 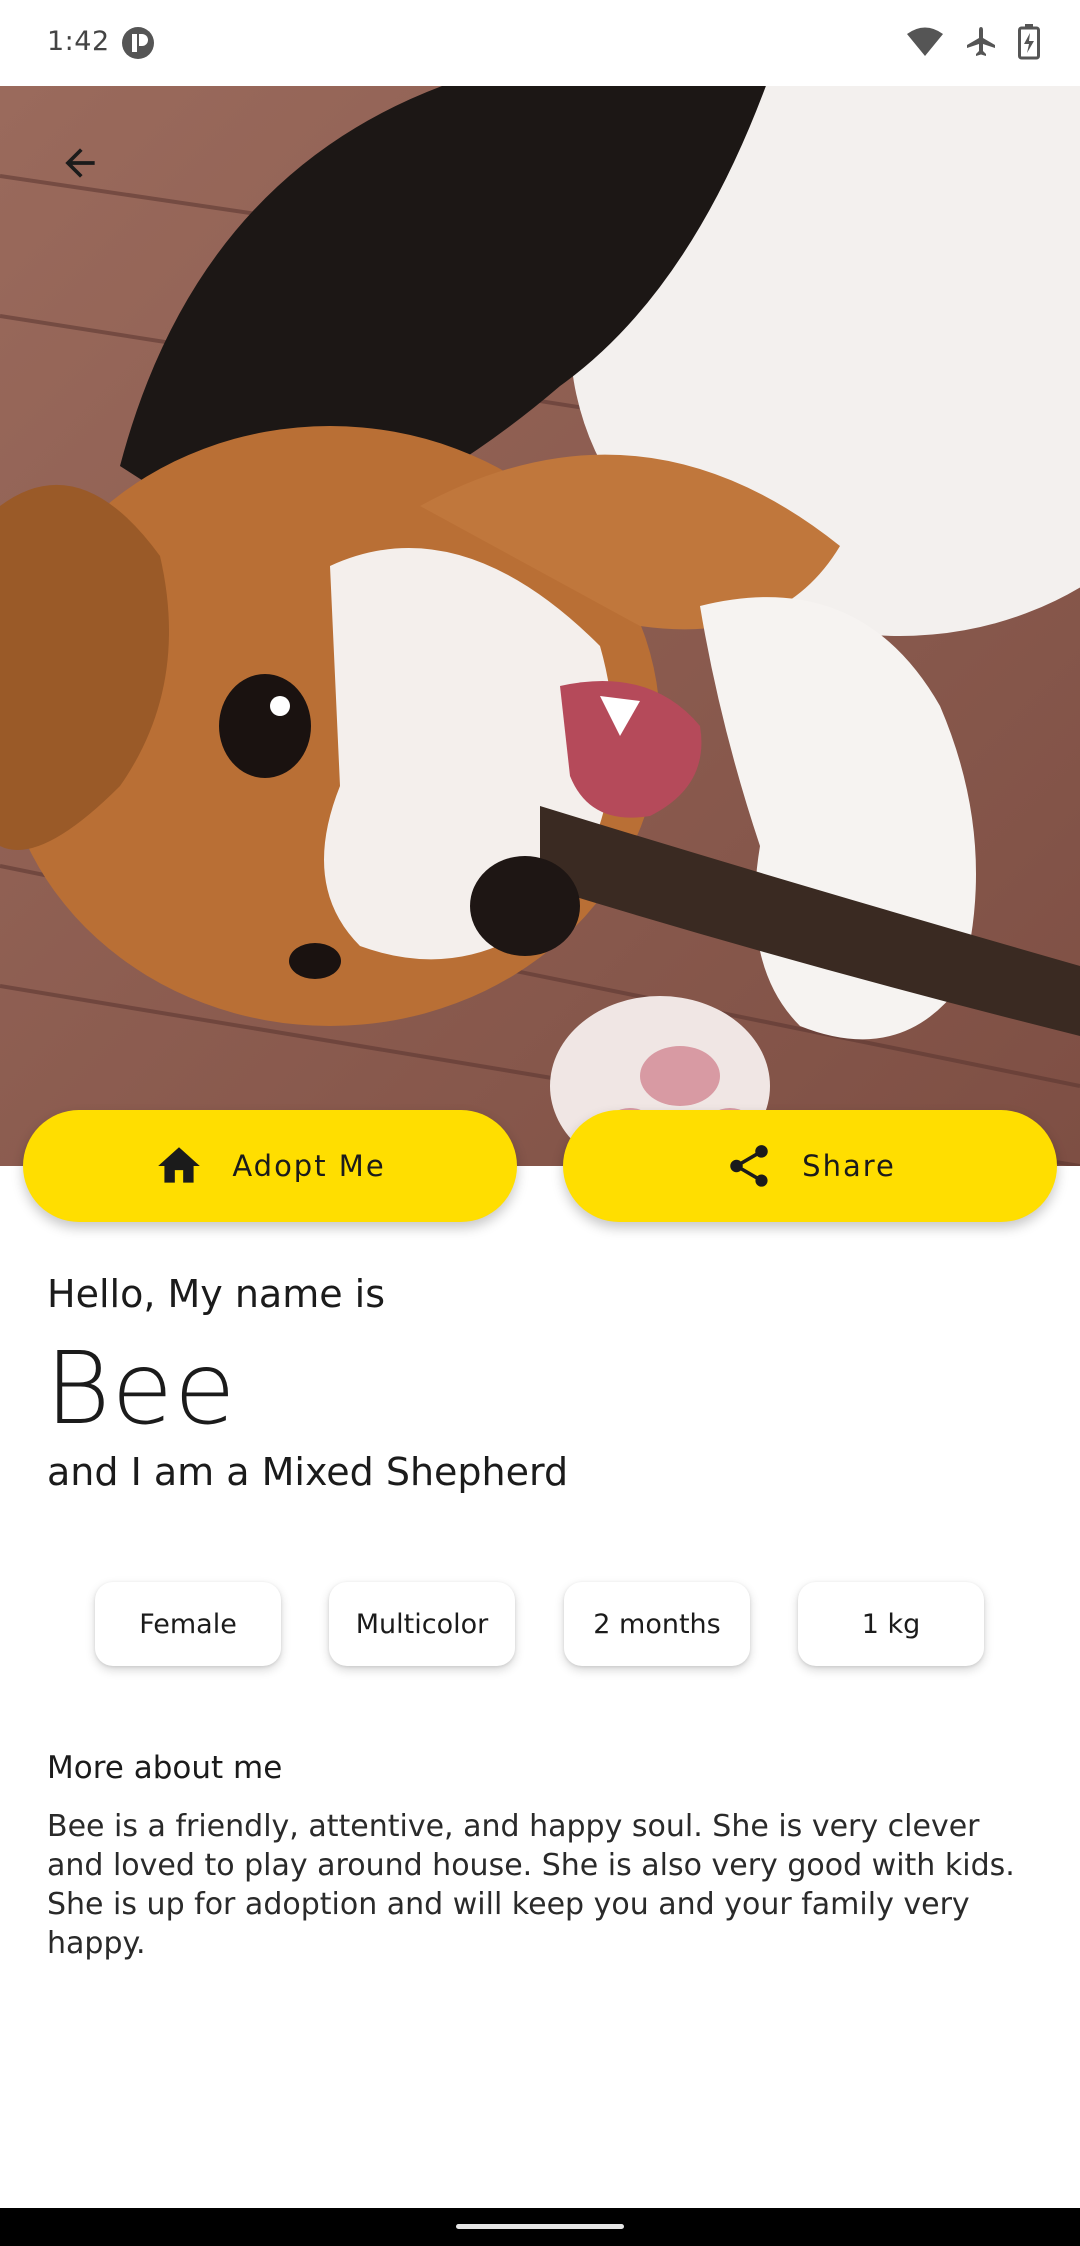 What do you see at coordinates (849, 1166) in the screenshot?
I see `share-label: Share` at bounding box center [849, 1166].